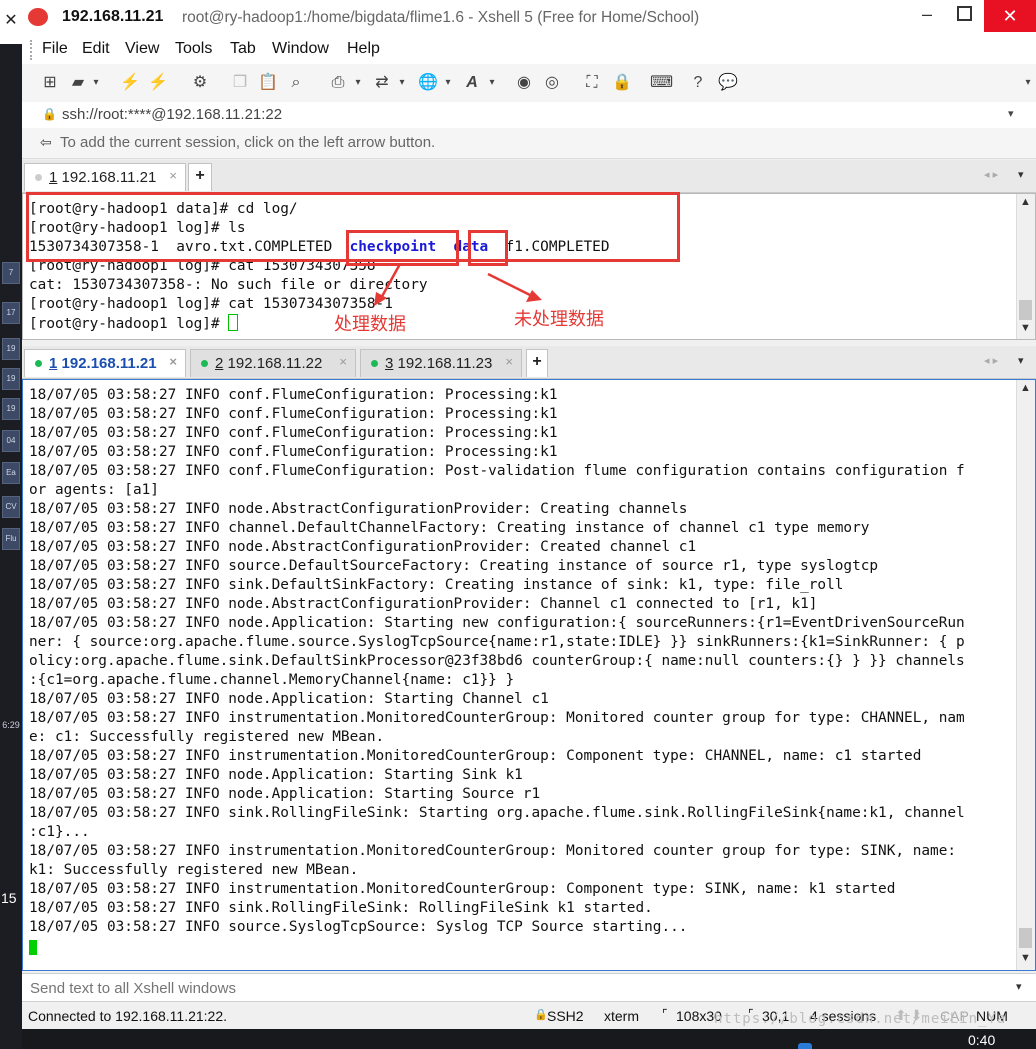 The width and height of the screenshot is (1036, 1049). Describe the element at coordinates (11, 473) in the screenshot. I see `desktop-icon: Ea` at that location.